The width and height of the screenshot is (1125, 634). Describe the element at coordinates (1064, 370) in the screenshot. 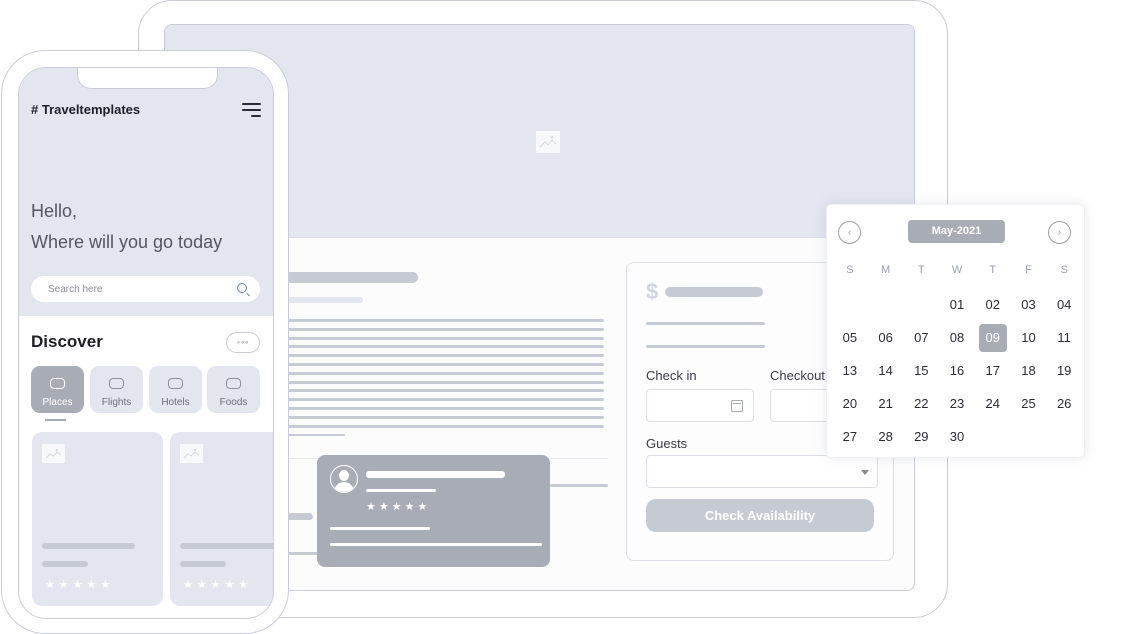

I see `calendar-day: 19` at that location.